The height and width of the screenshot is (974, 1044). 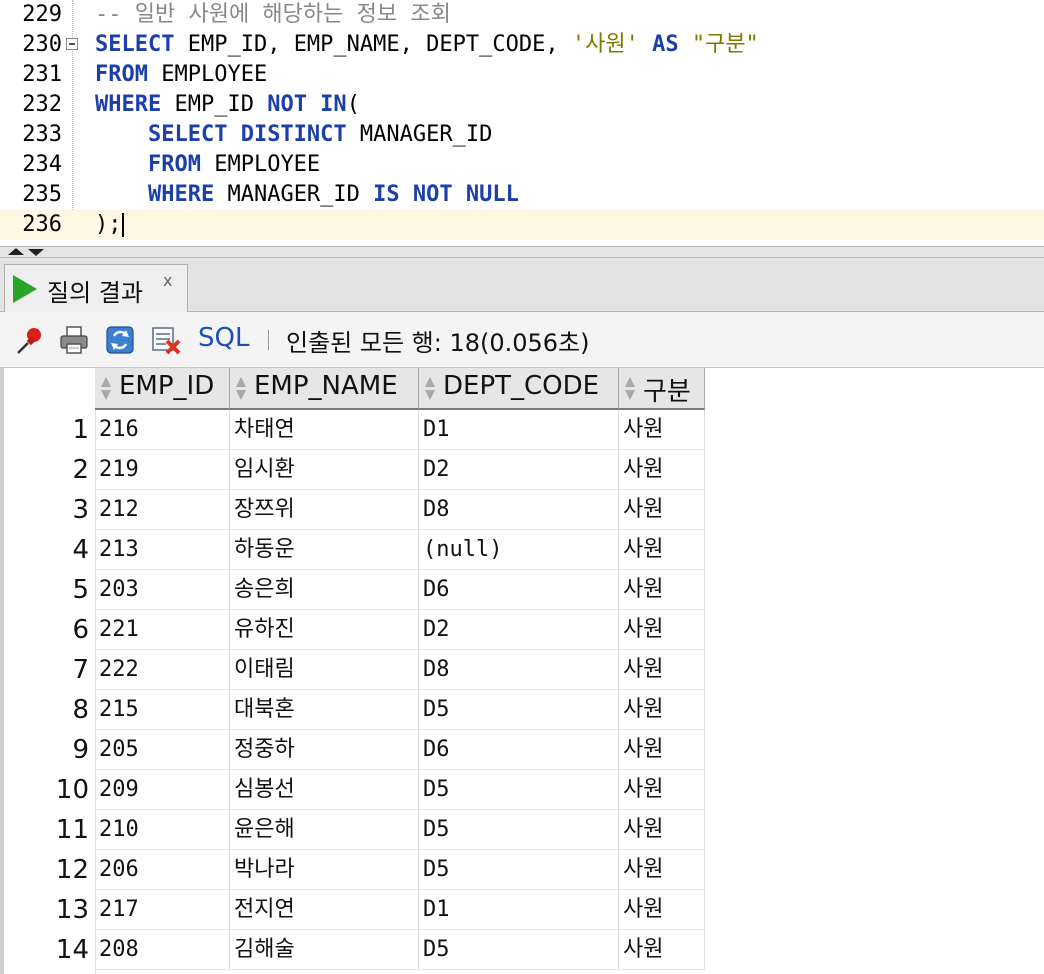 What do you see at coordinates (46, 790) in the screenshot?
I see `row-number: 10` at bounding box center [46, 790].